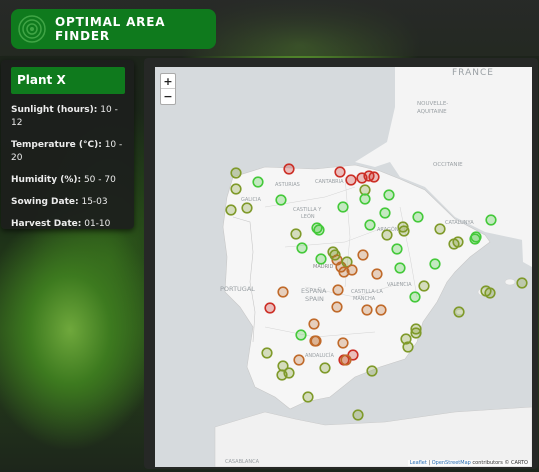 This screenshot has width=539, height=472. What do you see at coordinates (451, 463) in the screenshot?
I see `osm-link: OpenStreetMap` at bounding box center [451, 463].